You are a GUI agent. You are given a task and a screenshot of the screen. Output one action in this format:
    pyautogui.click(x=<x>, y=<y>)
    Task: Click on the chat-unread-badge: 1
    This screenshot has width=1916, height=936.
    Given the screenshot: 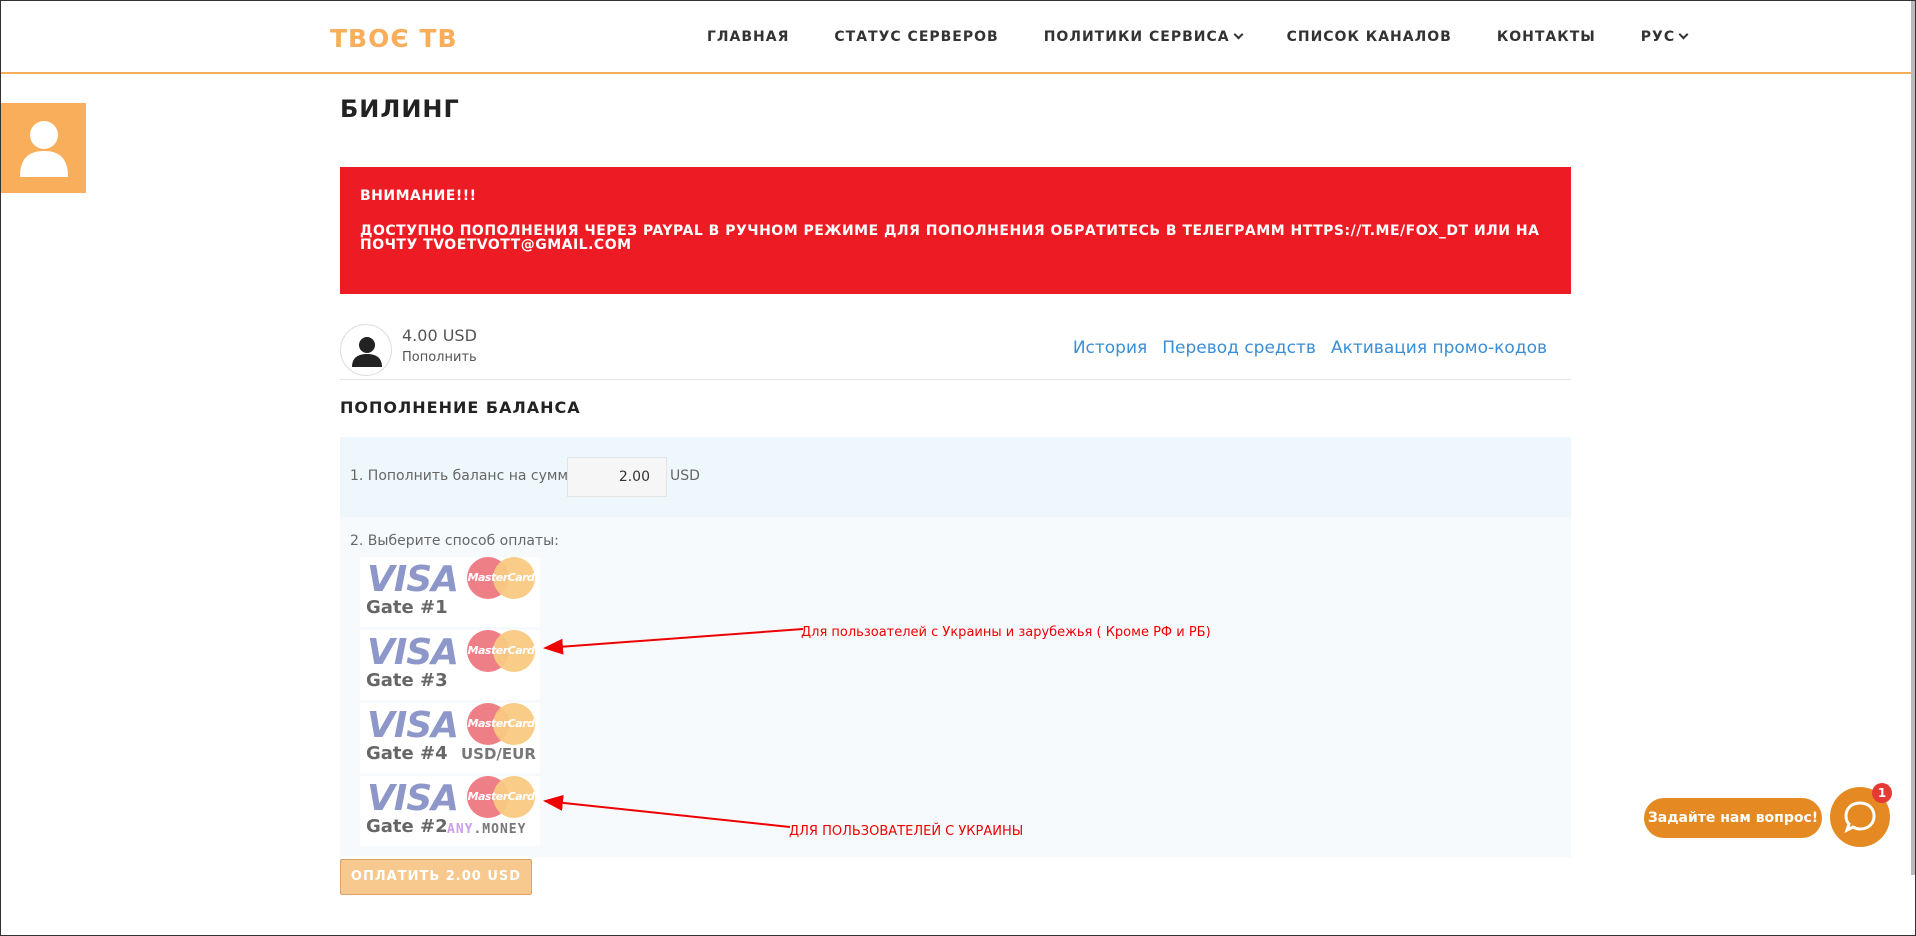 What is the action you would take?
    pyautogui.click(x=1882, y=793)
    